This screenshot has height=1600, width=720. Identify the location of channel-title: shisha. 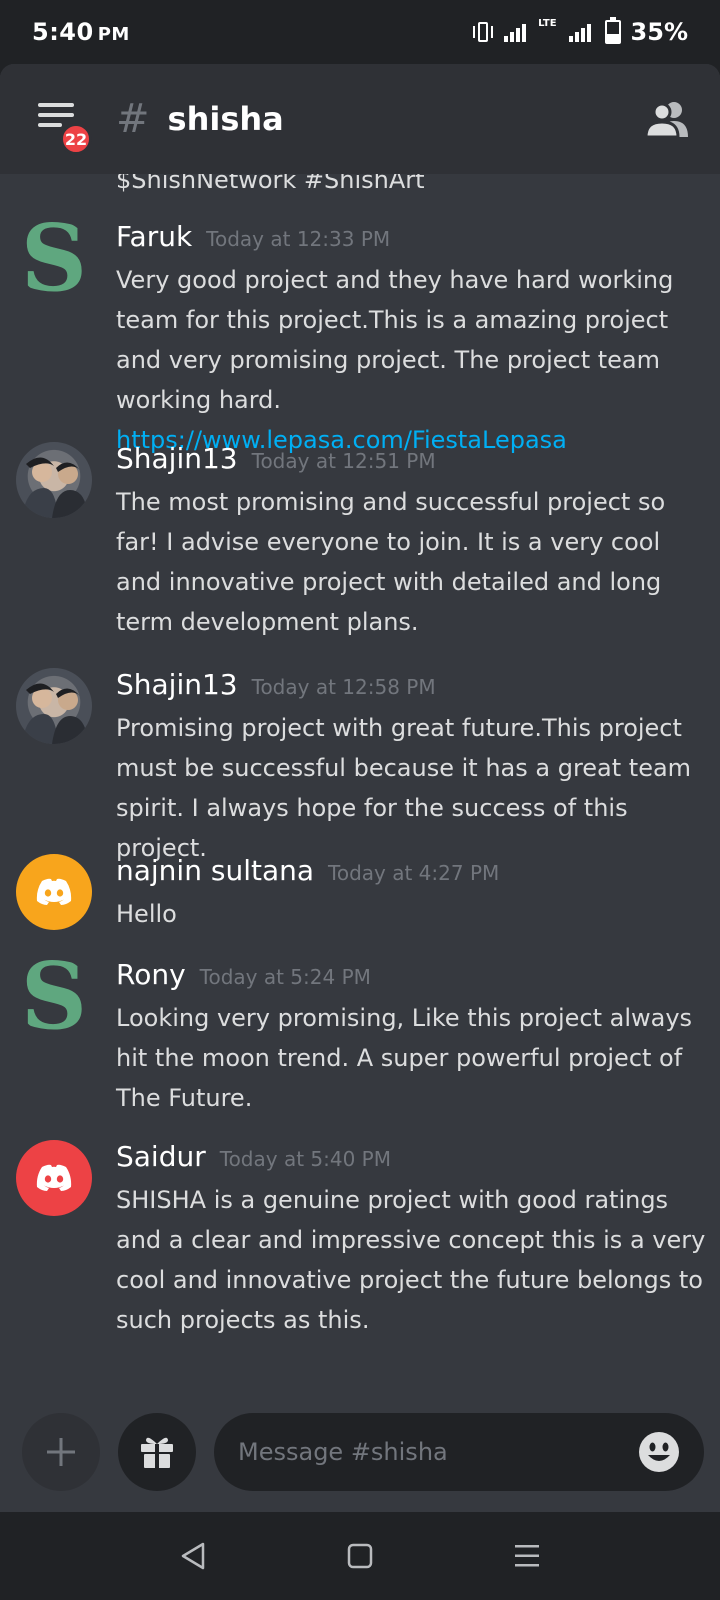
(225, 119).